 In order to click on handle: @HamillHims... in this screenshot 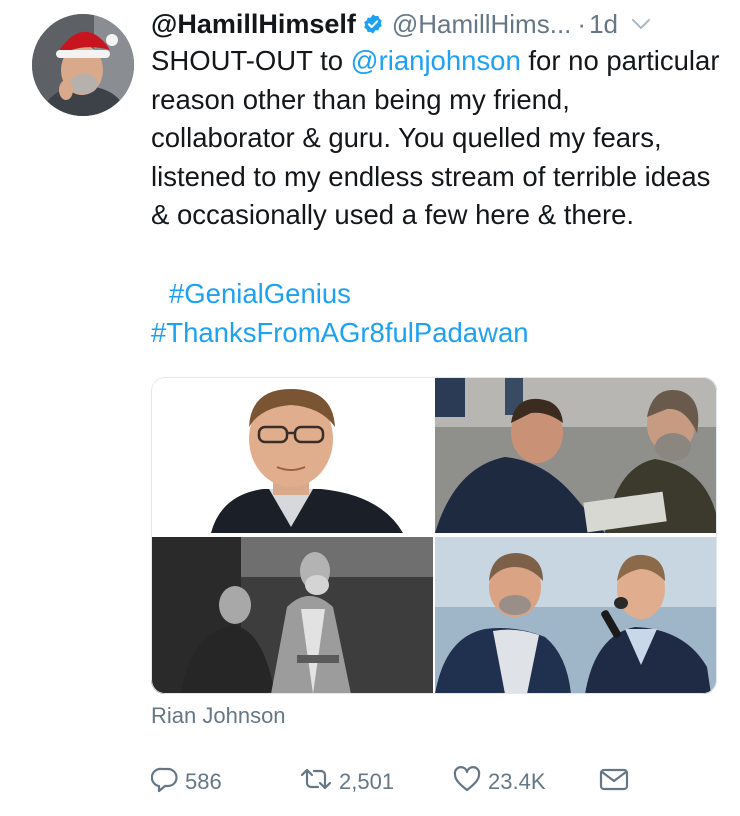, I will do `click(482, 24)`.